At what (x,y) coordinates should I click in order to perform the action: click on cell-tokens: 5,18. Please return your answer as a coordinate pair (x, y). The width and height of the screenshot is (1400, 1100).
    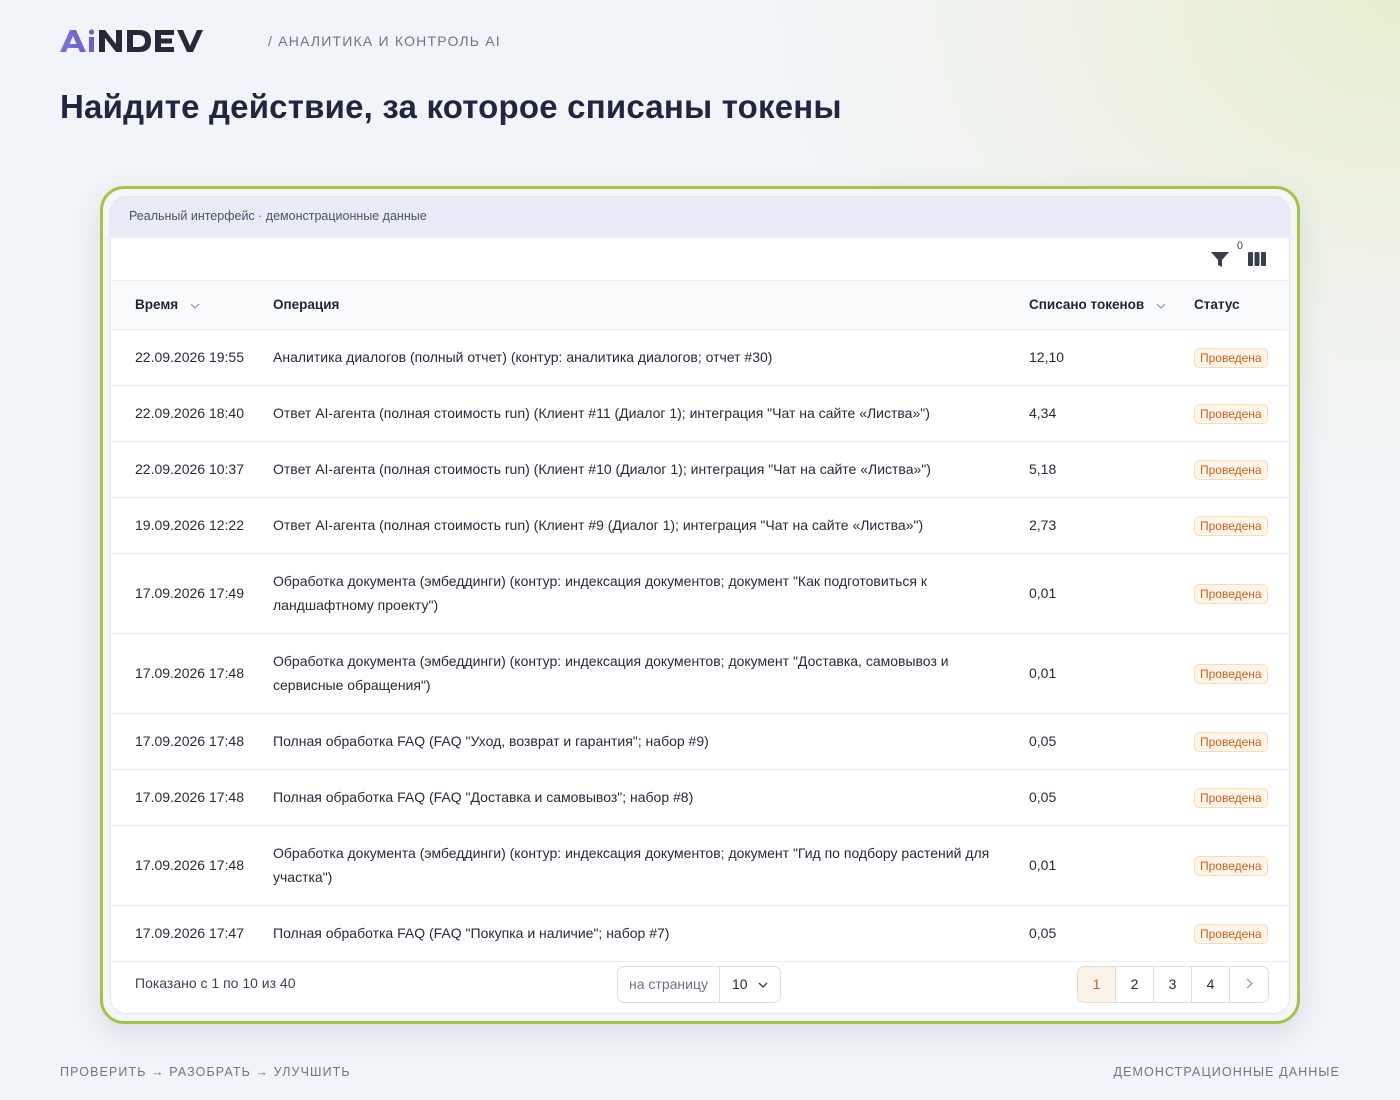
    Looking at the image, I should click on (1111, 469).